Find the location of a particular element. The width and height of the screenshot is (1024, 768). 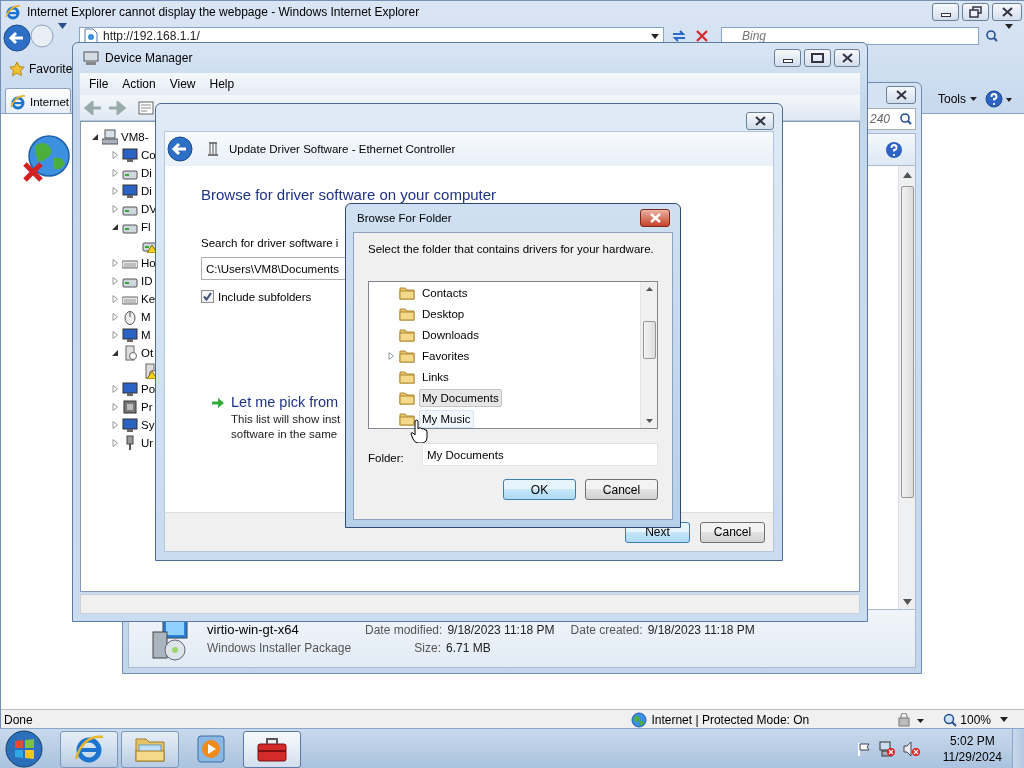

folder-item: Favorites is located at coordinates (446, 355).